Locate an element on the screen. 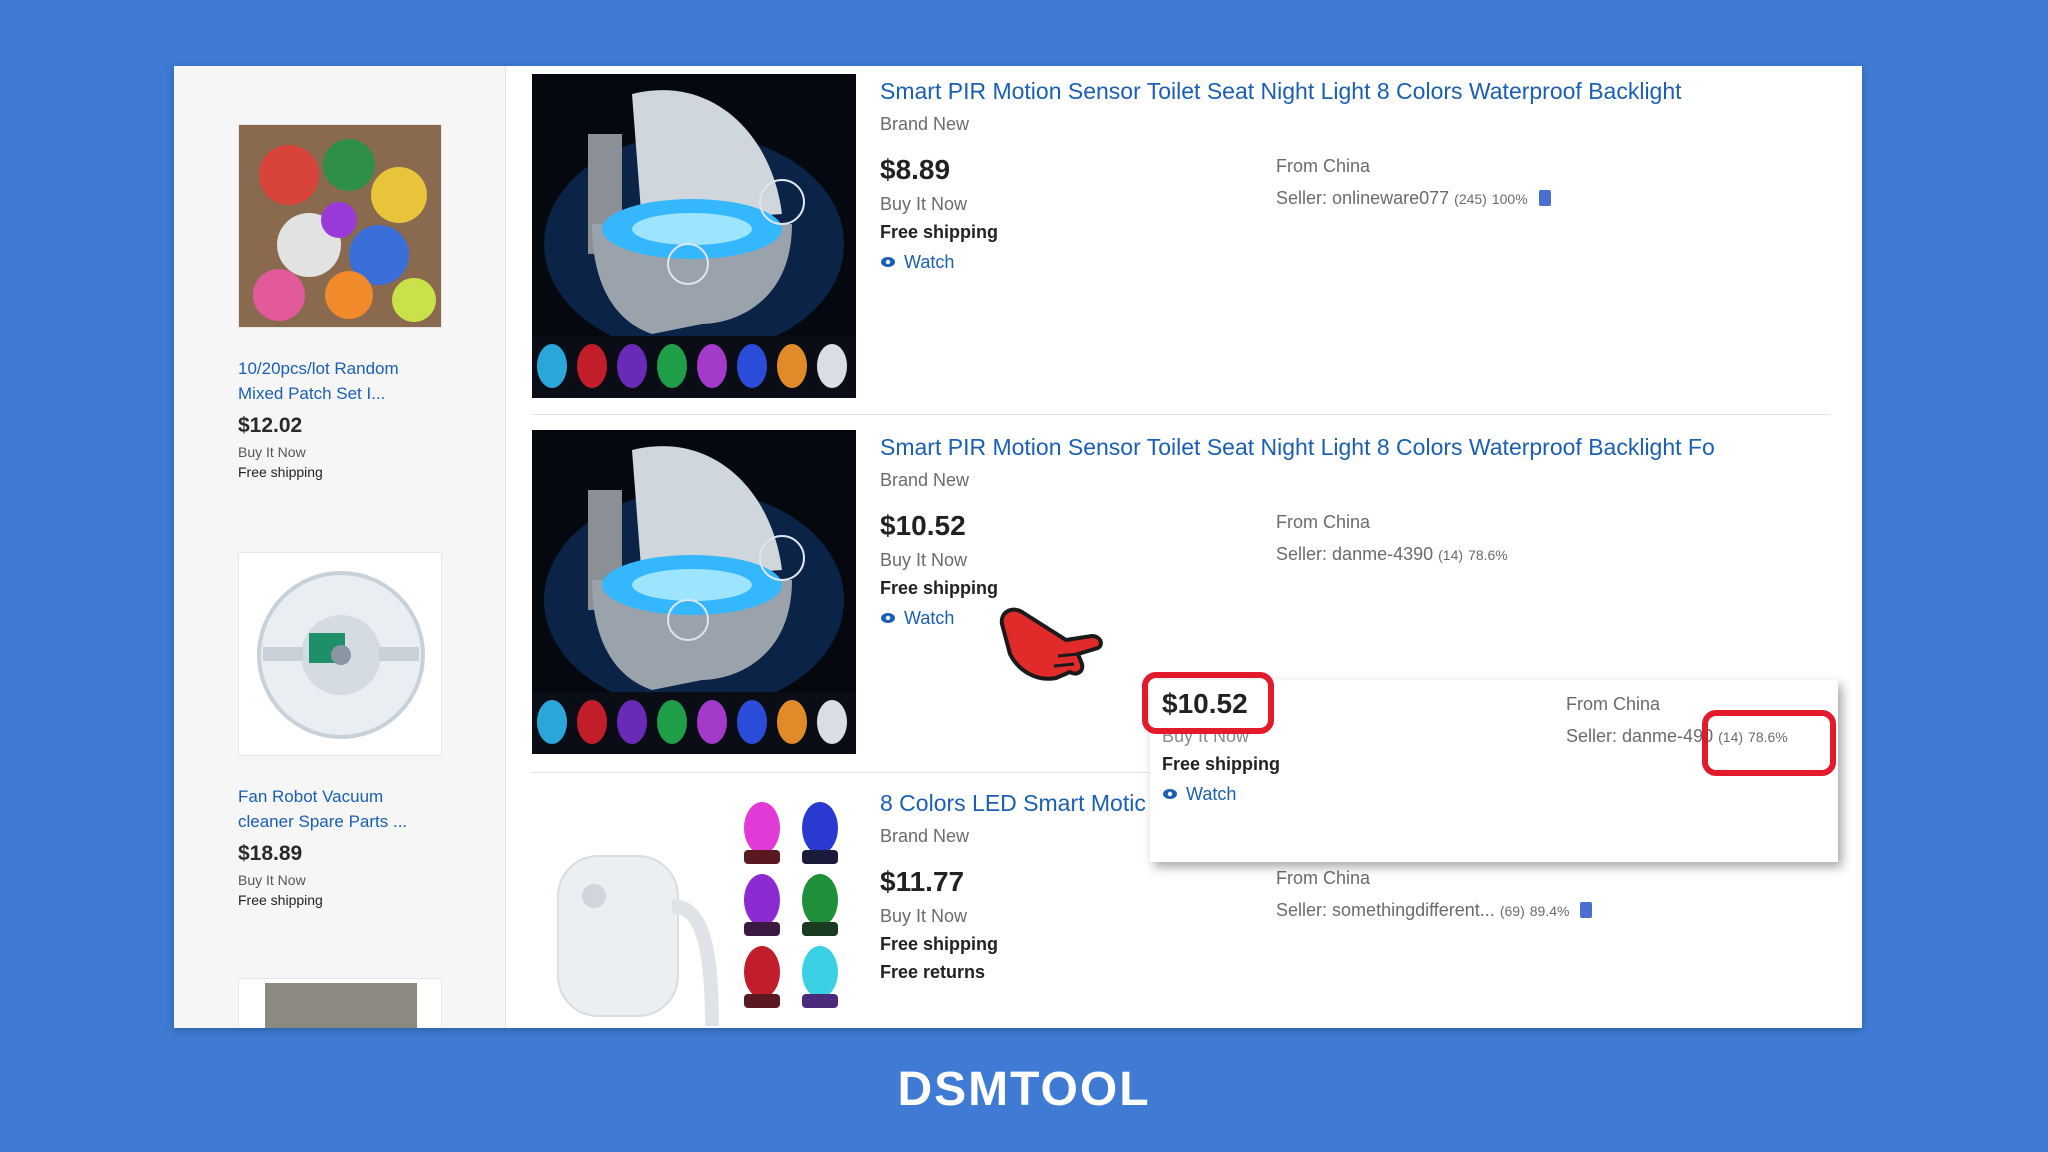 The width and height of the screenshot is (2048, 1152). seller-info: Seller: danme-4390 (14) 78.6% is located at coordinates (1392, 554).